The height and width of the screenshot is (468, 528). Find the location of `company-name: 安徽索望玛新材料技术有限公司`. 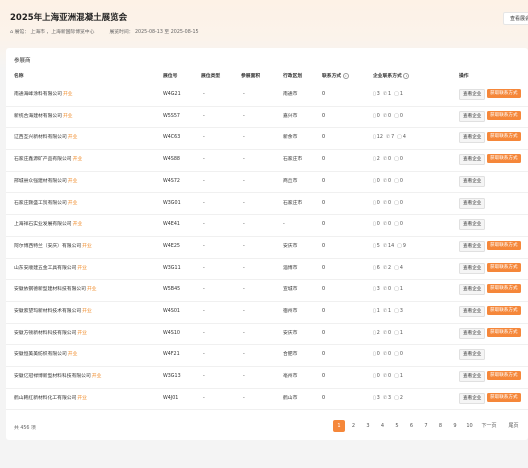

company-name: 安徽索望玛新材料技术有限公司 is located at coordinates (47, 311).